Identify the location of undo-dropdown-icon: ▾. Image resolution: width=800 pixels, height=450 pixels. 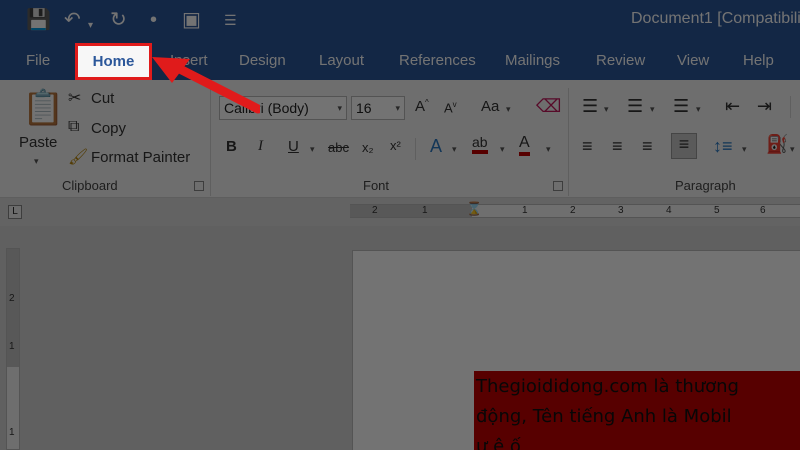
(90, 26).